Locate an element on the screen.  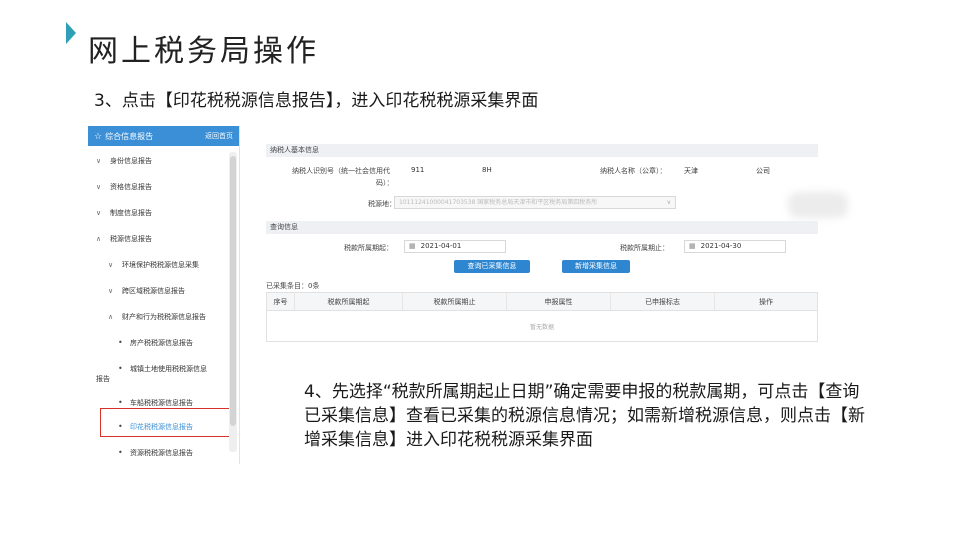
sidebar-header-title: 综合信息报告 is located at coordinates (129, 136).